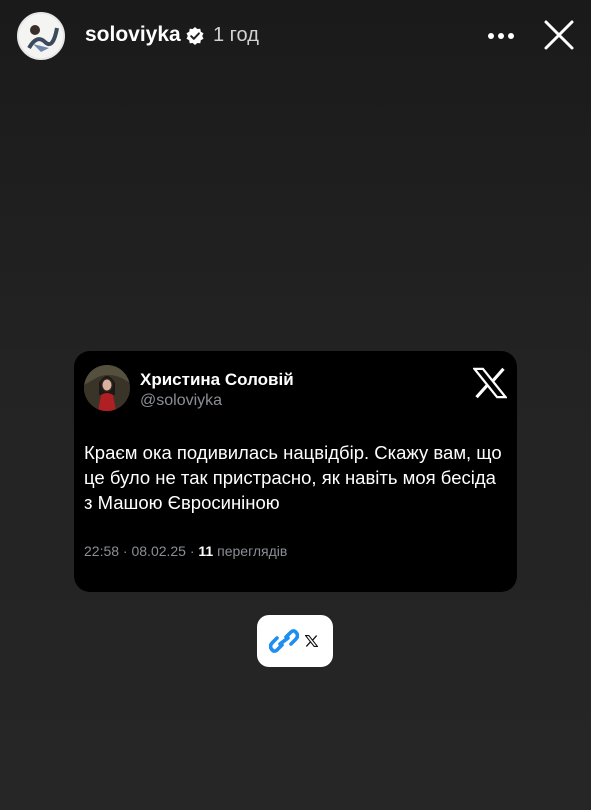 This screenshot has height=810, width=591. Describe the element at coordinates (217, 379) in the screenshot. I see `tweet-author-name: Христина Соловій` at that location.